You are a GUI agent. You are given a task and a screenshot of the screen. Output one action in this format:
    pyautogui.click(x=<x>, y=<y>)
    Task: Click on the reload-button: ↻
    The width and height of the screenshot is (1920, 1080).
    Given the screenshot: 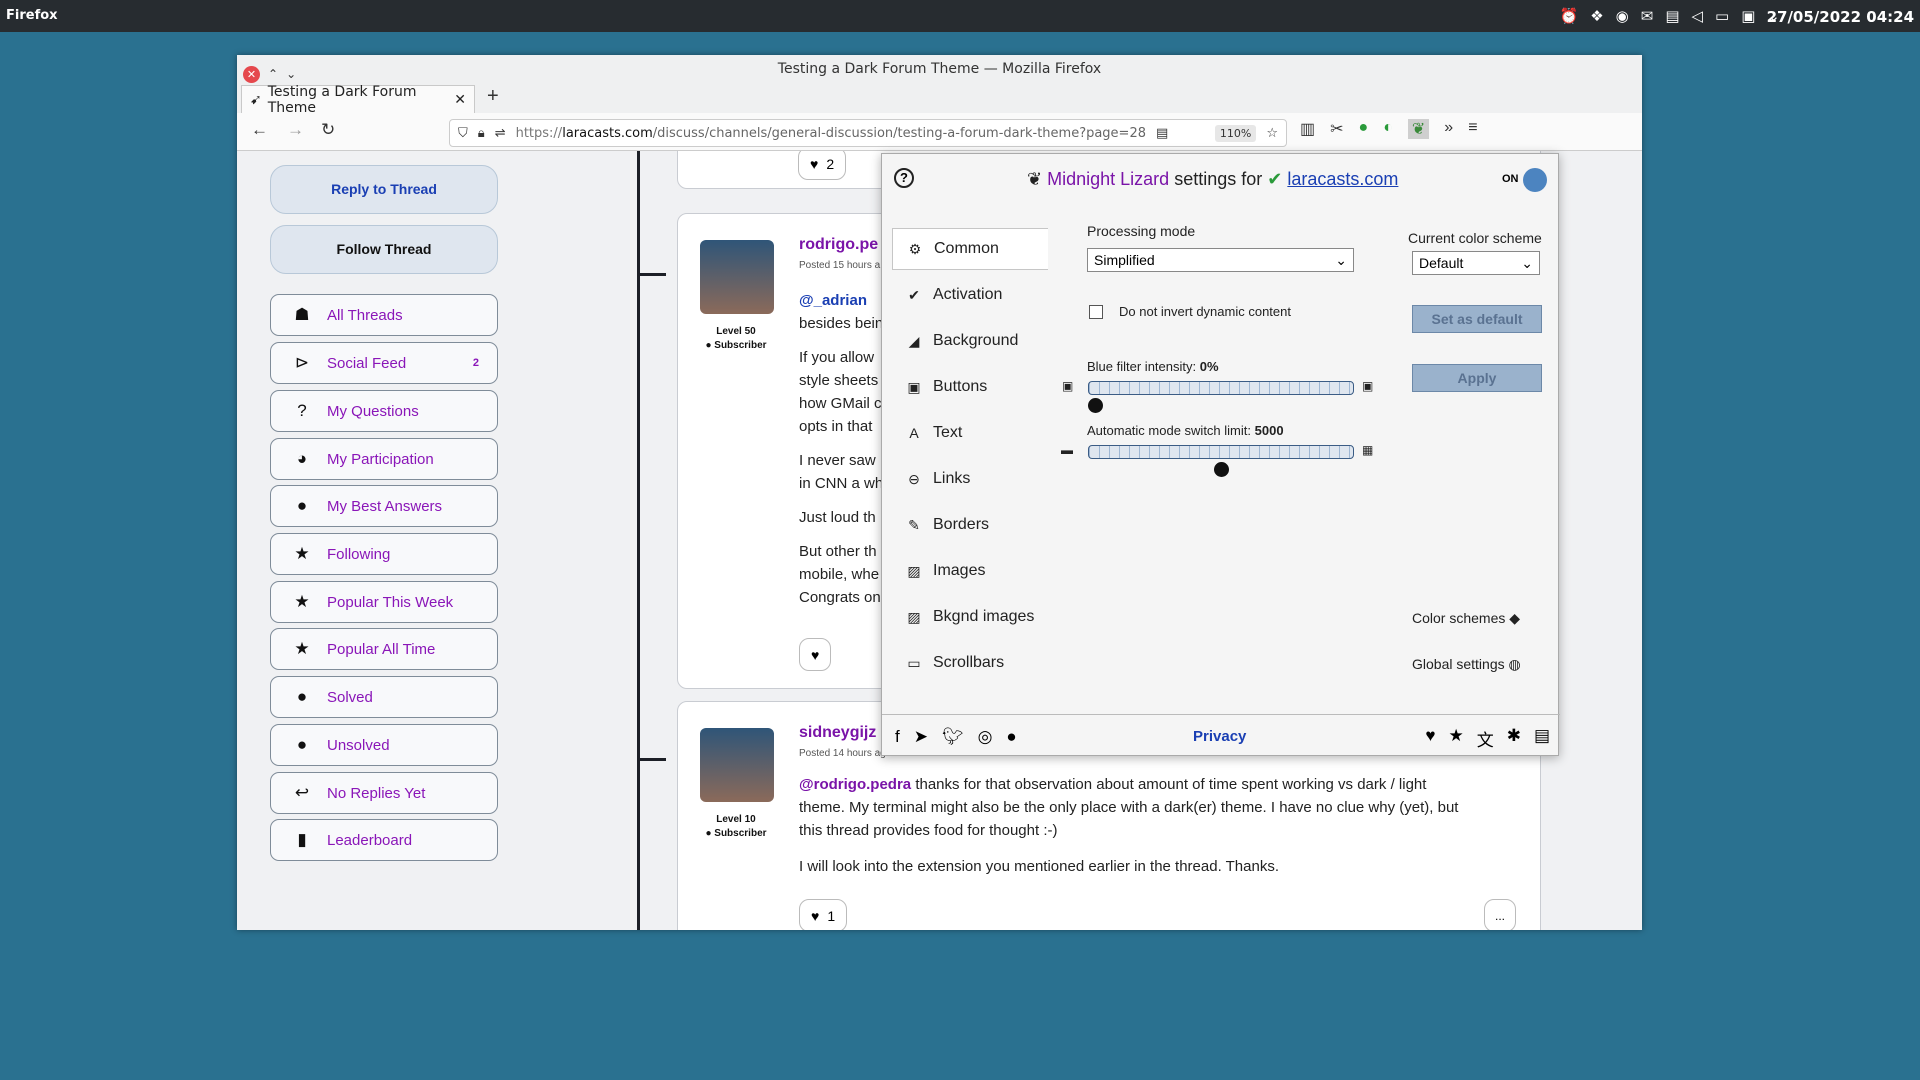 What is the action you would take?
    pyautogui.click(x=328, y=130)
    